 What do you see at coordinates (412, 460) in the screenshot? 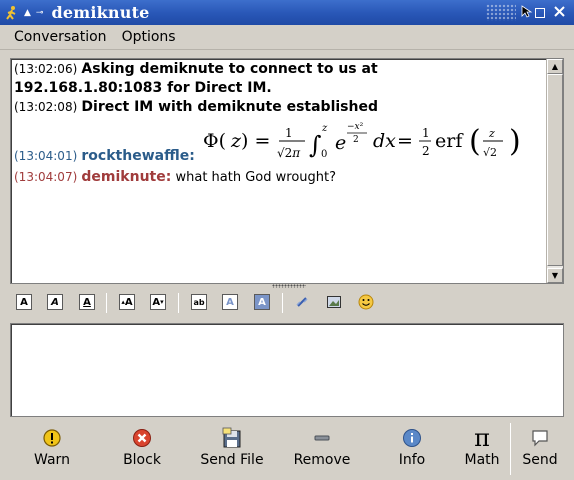
I see `info-label: Info` at bounding box center [412, 460].